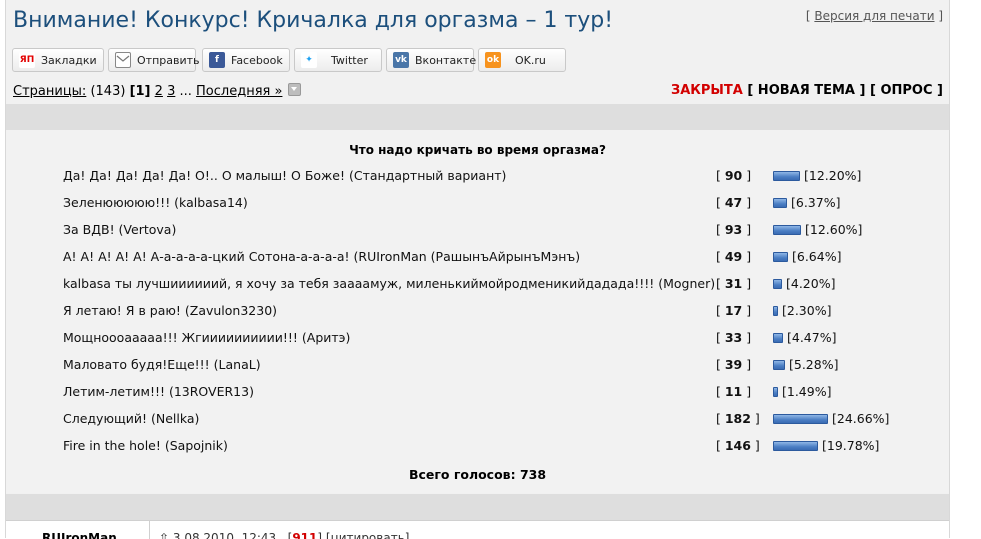 The image size is (981, 539). What do you see at coordinates (812, 337) in the screenshot?
I see `poll-option-percent: [4.47%]` at bounding box center [812, 337].